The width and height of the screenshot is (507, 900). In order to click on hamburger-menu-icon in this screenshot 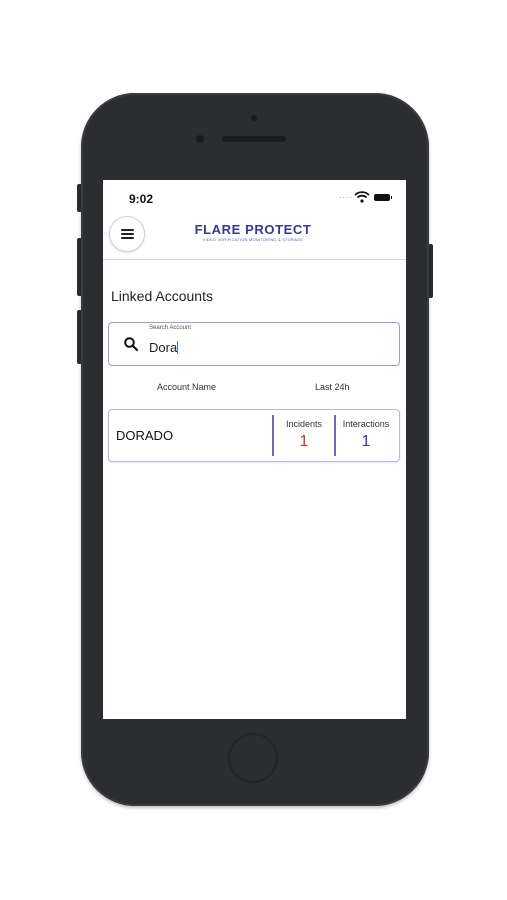, I will do `click(127, 234)`.